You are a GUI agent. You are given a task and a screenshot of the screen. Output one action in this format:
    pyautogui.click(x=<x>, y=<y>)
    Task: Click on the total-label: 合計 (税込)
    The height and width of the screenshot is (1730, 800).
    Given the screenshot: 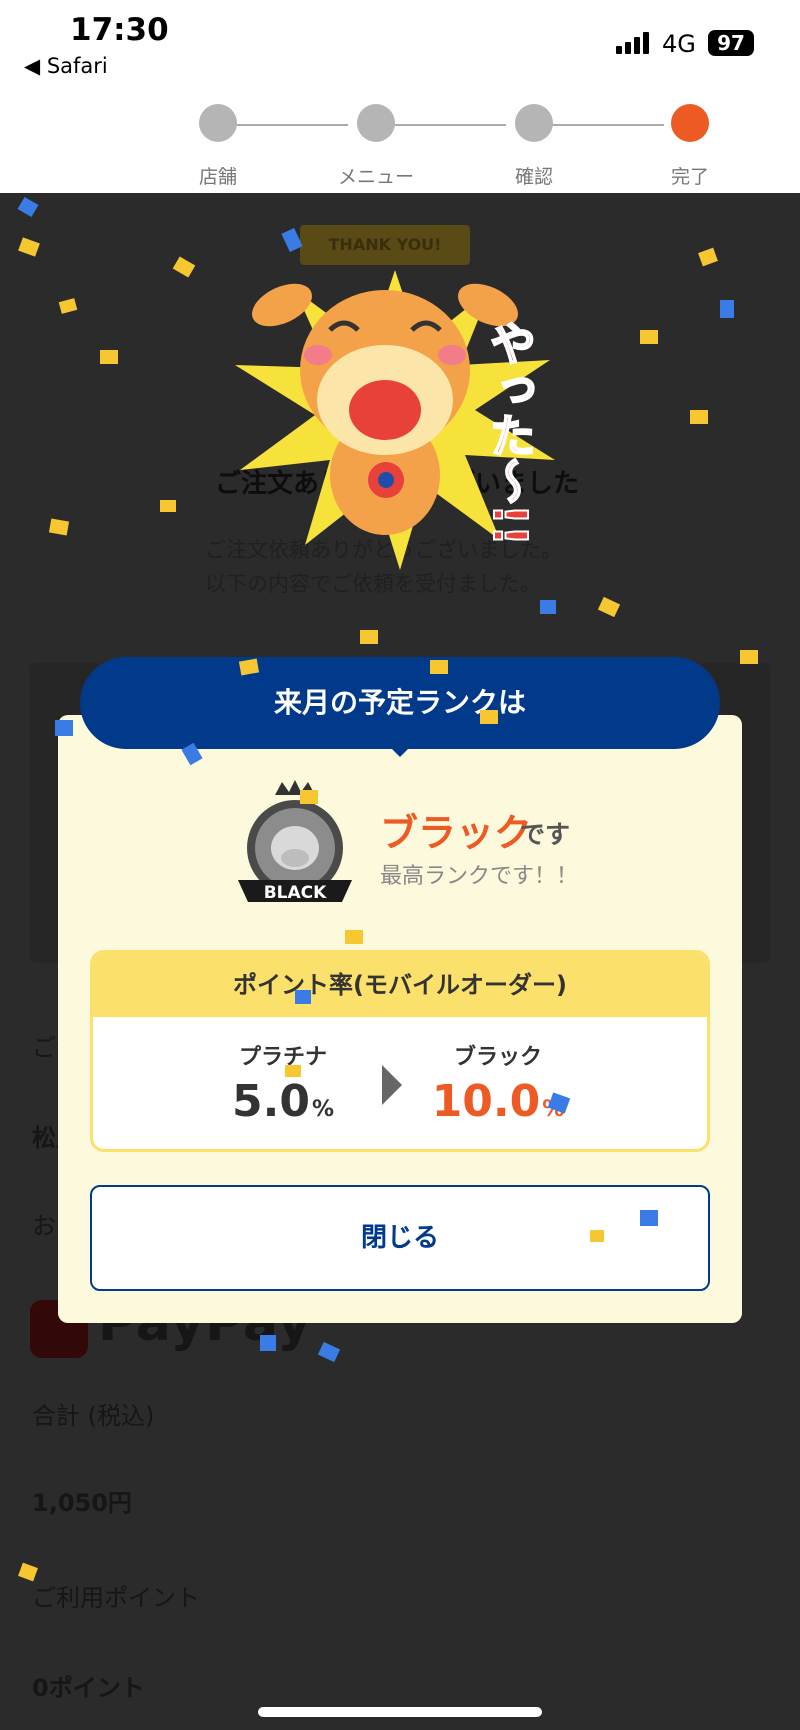 What is the action you would take?
    pyautogui.click(x=93, y=1416)
    